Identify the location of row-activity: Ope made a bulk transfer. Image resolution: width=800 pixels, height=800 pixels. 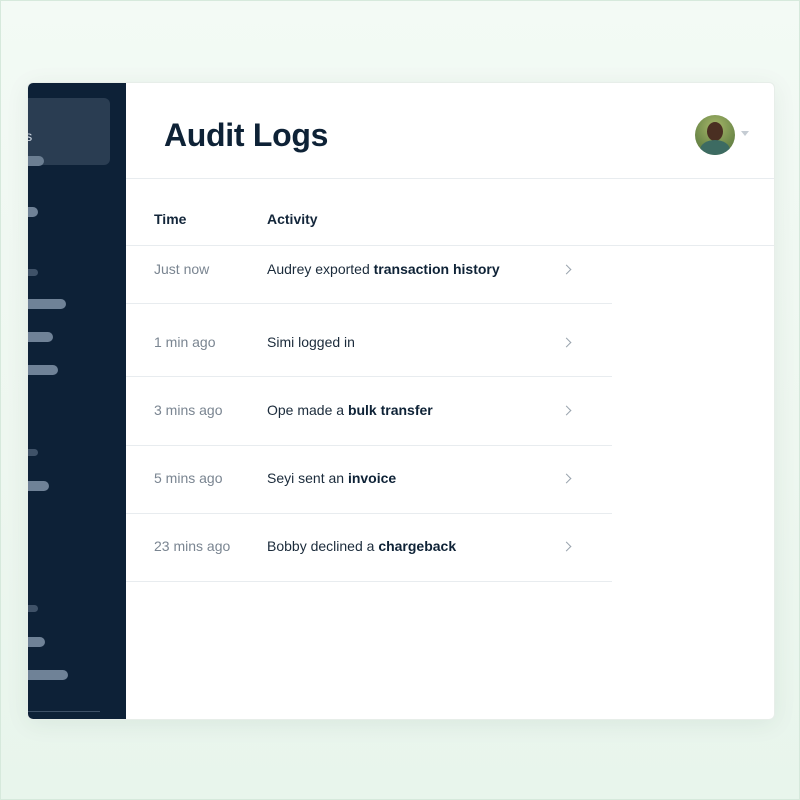
(350, 410).